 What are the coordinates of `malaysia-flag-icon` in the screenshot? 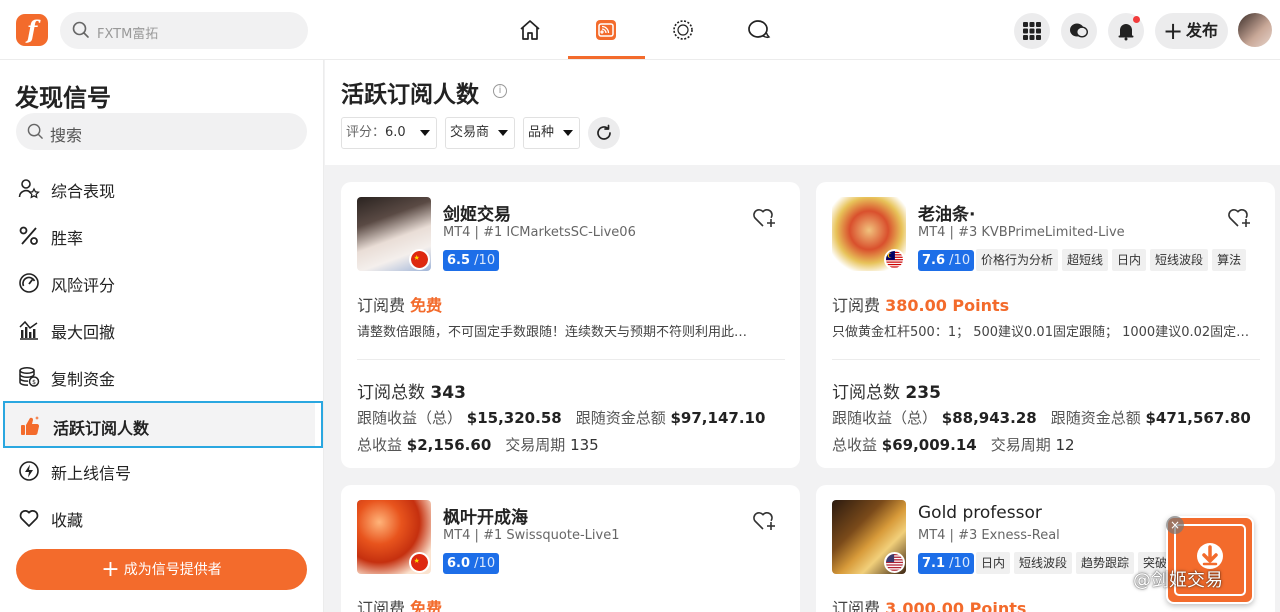 It's located at (894, 259).